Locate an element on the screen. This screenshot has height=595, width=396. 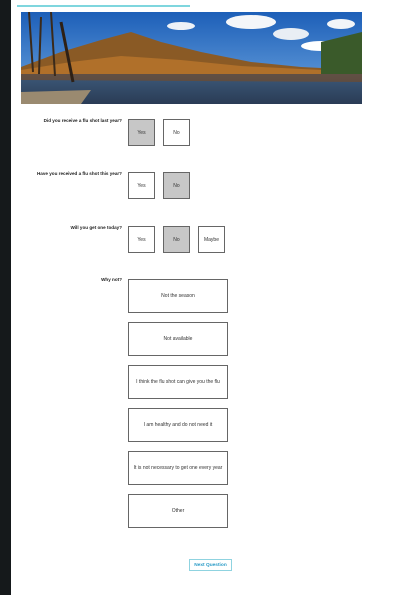
reason-option: Not available is located at coordinates (178, 339).